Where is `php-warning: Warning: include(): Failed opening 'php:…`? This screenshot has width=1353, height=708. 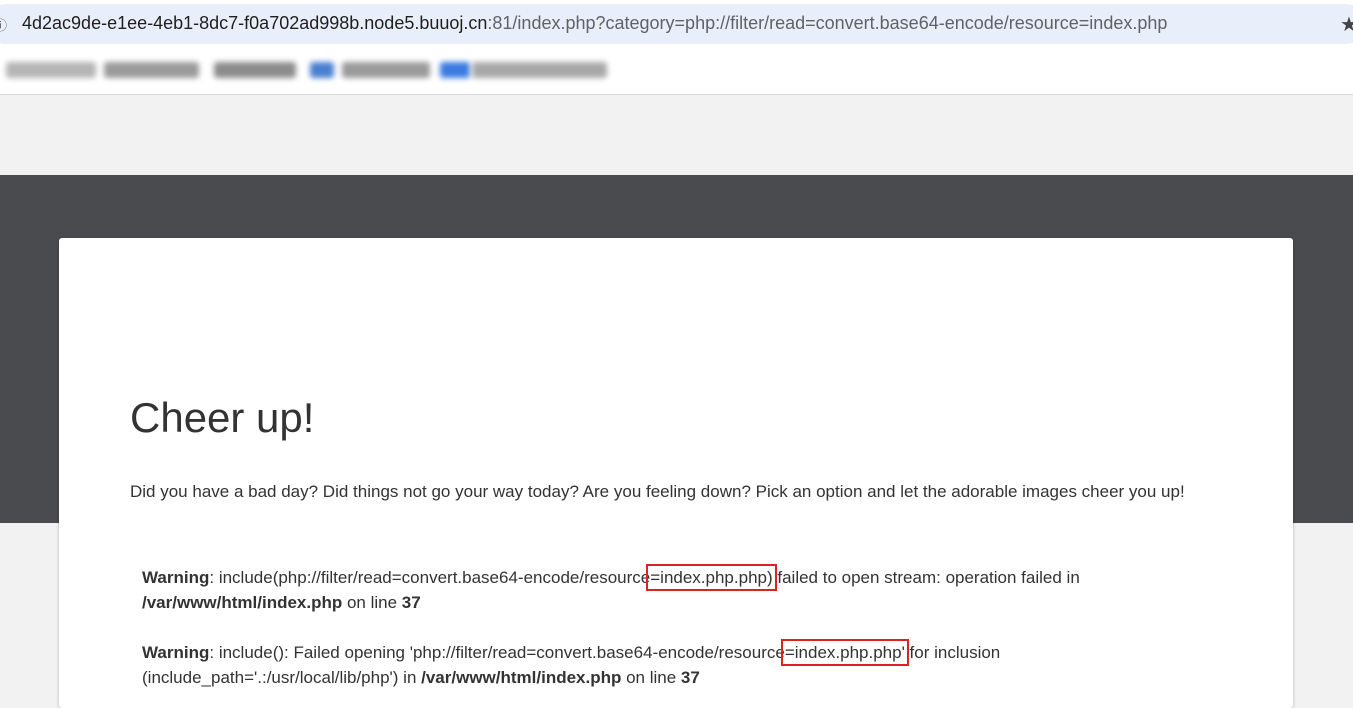 php-warning: Warning: include(): Failed opening 'php:… is located at coordinates (692, 664).